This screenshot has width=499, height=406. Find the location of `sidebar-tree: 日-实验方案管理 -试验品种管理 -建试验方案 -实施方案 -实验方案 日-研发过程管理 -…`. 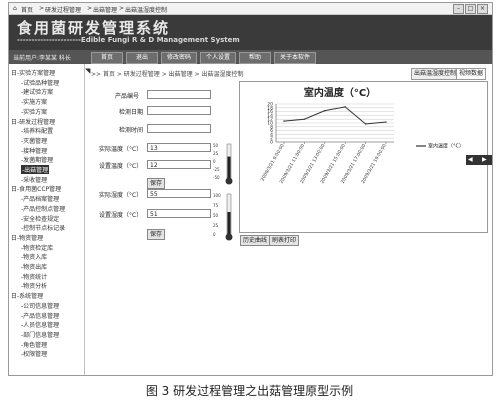

sidebar-tree: 日-实验方案管理 -试验品种管理 -建试验方案 -实施方案 -实验方案 日-研发过程管理 -… is located at coordinates (47, 219).